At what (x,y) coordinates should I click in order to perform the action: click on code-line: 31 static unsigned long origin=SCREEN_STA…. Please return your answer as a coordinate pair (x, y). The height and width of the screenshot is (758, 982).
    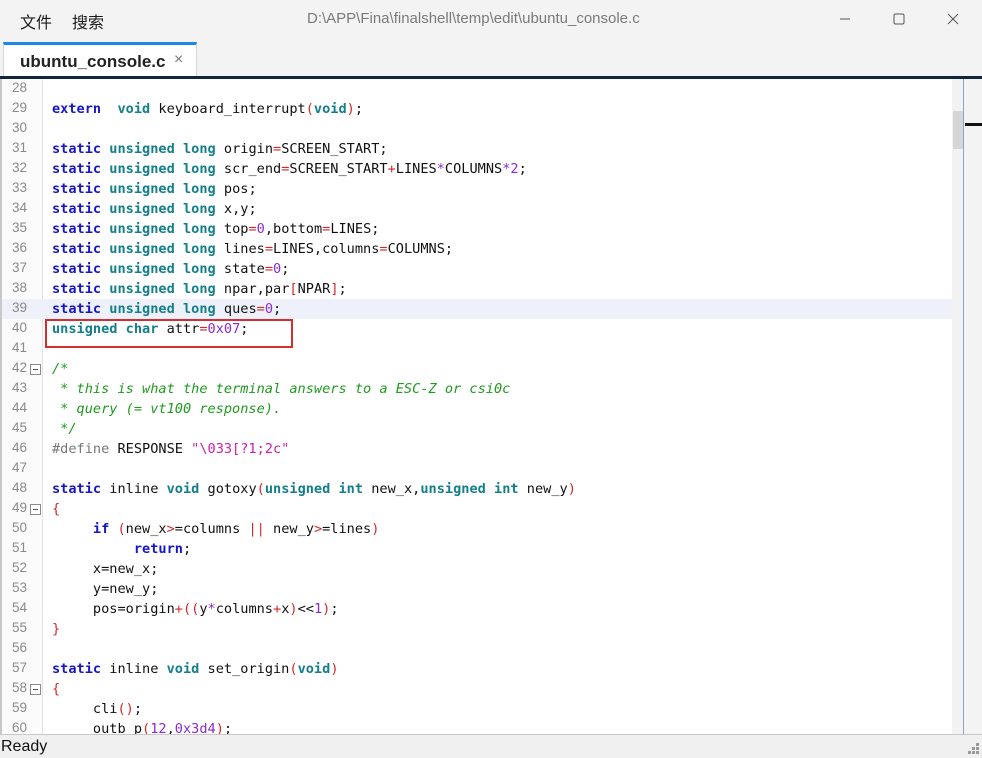
    Looking at the image, I should click on (477, 149).